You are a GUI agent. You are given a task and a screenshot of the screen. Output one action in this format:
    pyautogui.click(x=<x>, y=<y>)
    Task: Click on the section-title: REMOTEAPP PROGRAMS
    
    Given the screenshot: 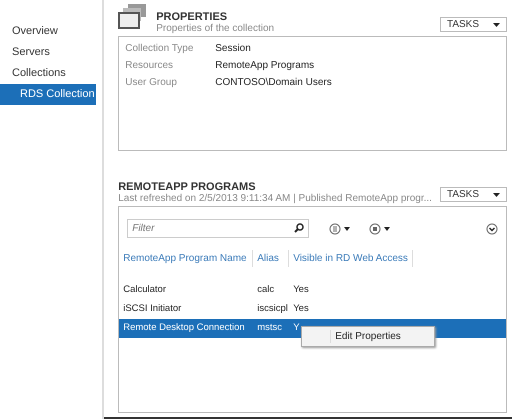 What is the action you would take?
    pyautogui.click(x=187, y=187)
    